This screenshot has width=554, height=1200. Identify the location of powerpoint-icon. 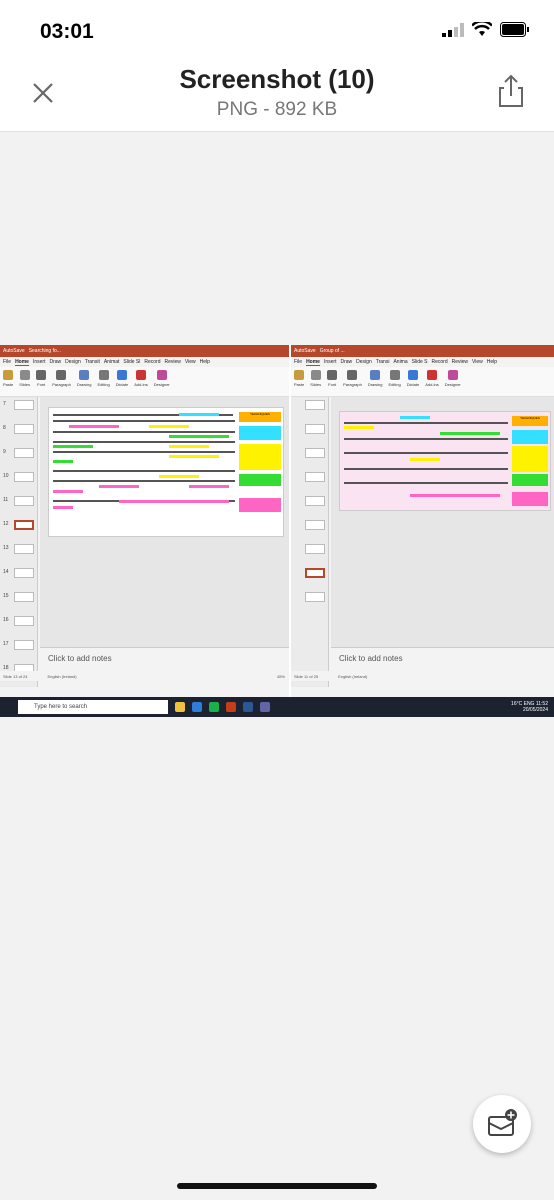
(231, 707).